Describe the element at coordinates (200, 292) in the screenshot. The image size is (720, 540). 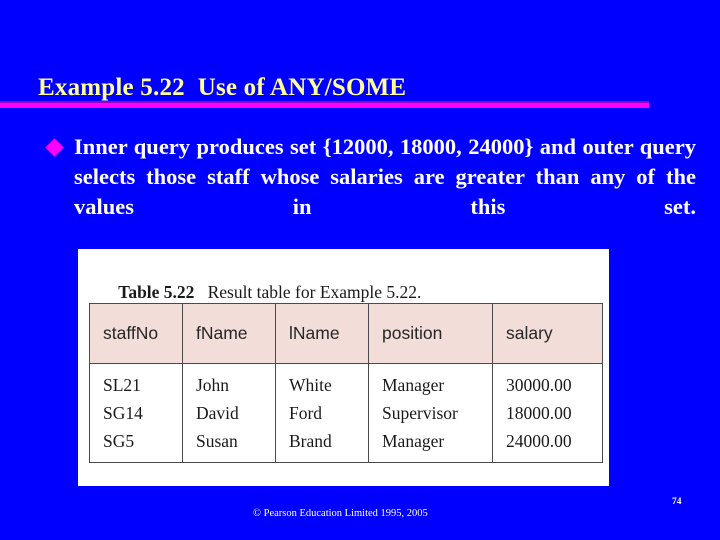
I see `table-caption-spacer` at that location.